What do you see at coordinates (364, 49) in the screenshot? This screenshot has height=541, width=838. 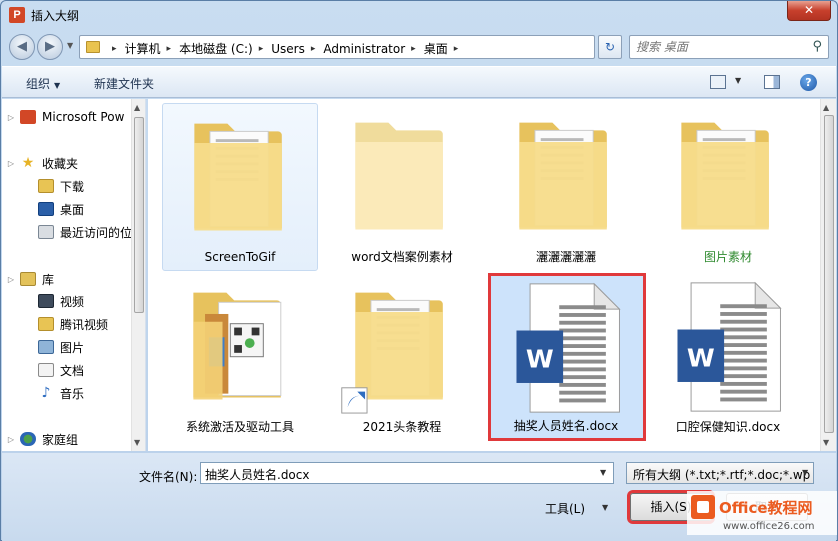 I see `breadcrumb-item: Administrator` at bounding box center [364, 49].